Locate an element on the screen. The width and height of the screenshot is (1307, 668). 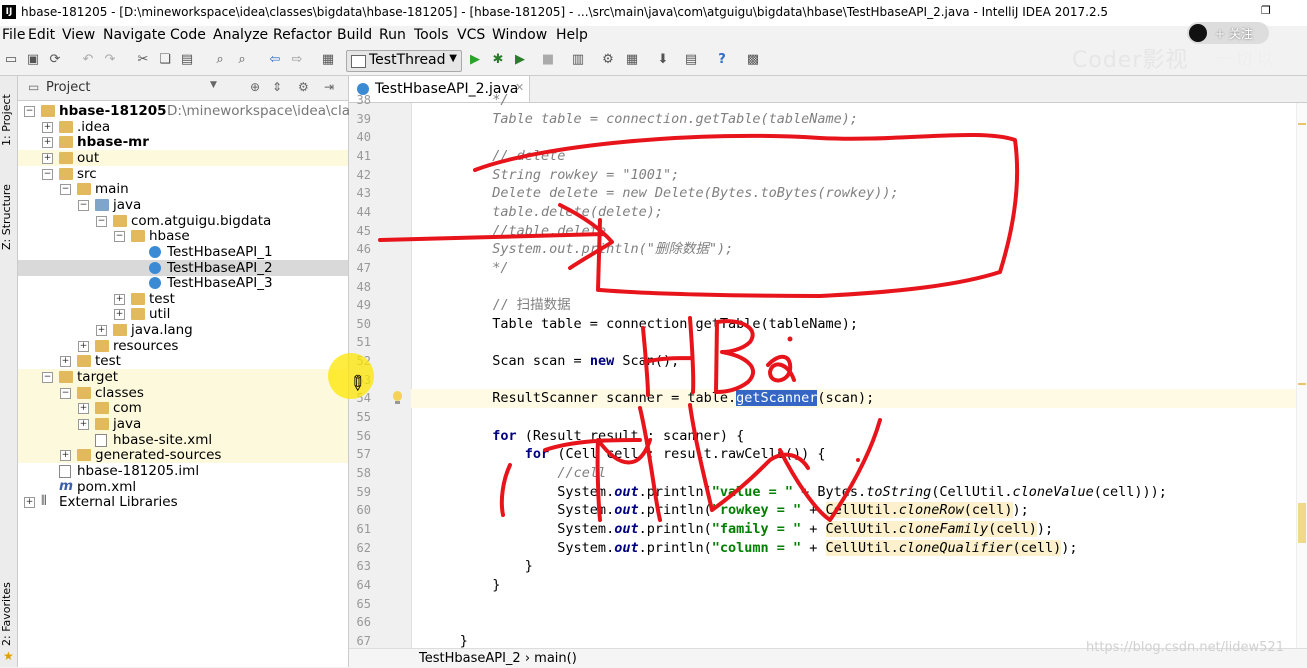
project-structure-icon: ▦ is located at coordinates (632, 60).